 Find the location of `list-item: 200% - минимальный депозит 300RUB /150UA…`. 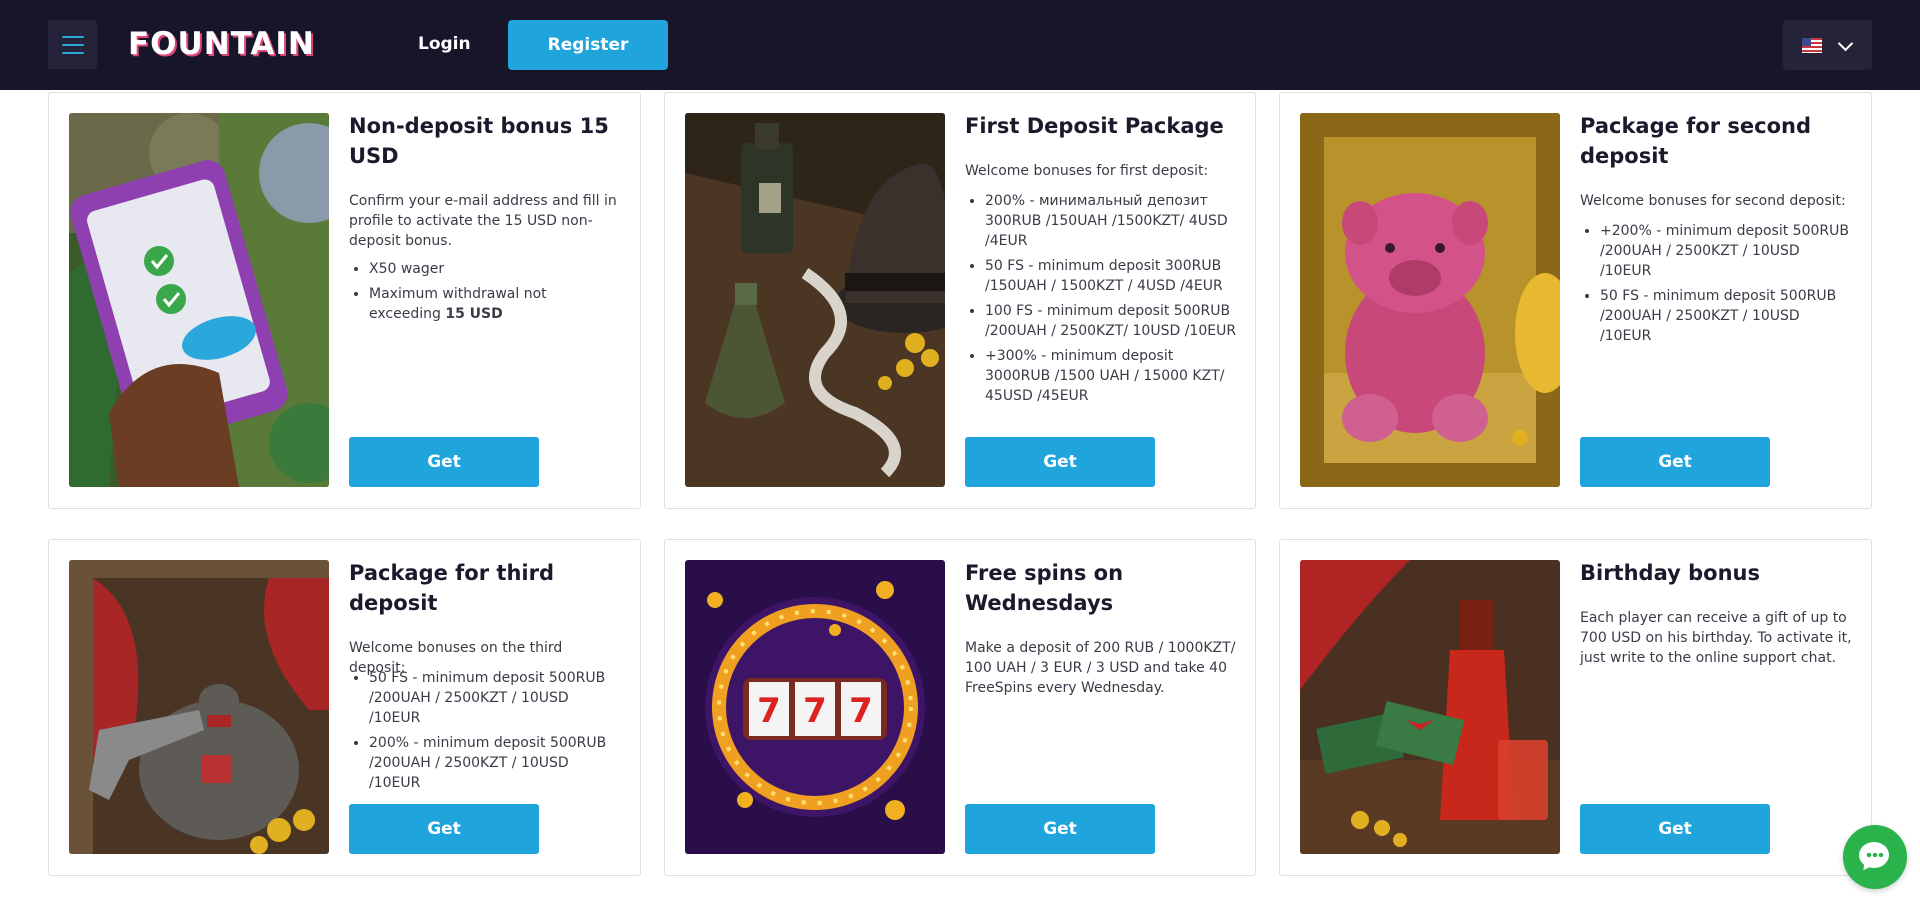

list-item: 200% - минимальный депозит 300RUB /150UA… is located at coordinates (1111, 221).